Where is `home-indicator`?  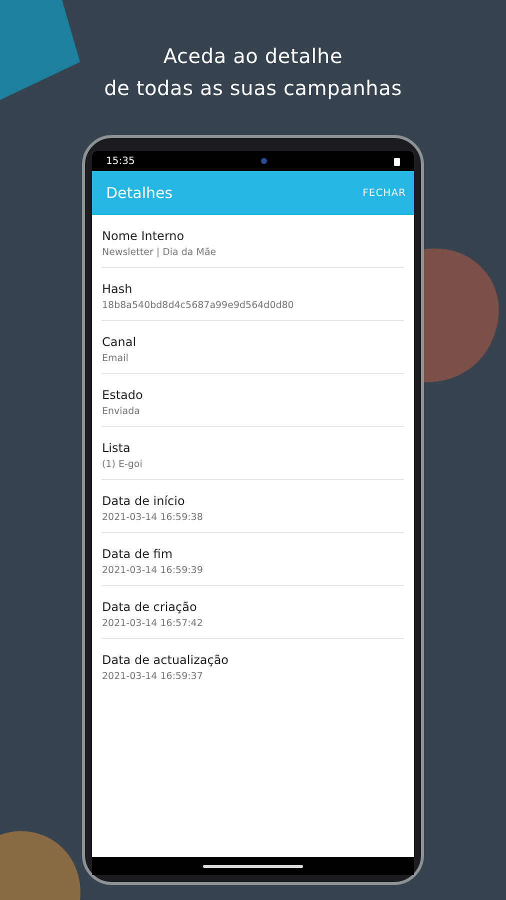 home-indicator is located at coordinates (253, 866).